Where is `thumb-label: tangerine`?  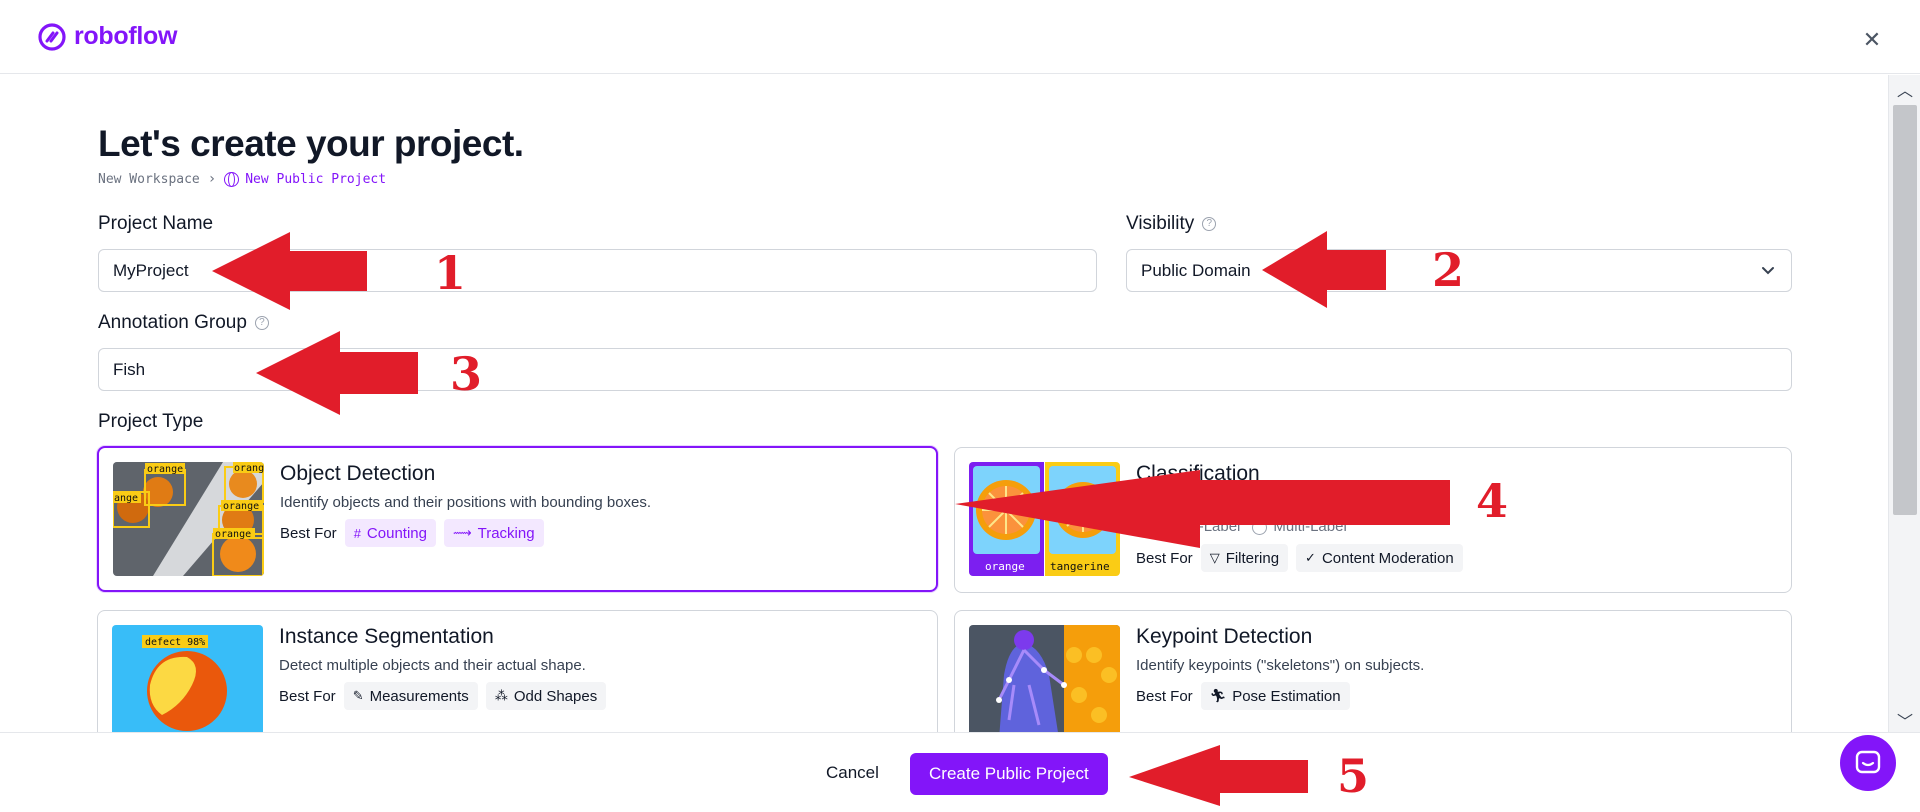 thumb-label: tangerine is located at coordinates (1080, 566).